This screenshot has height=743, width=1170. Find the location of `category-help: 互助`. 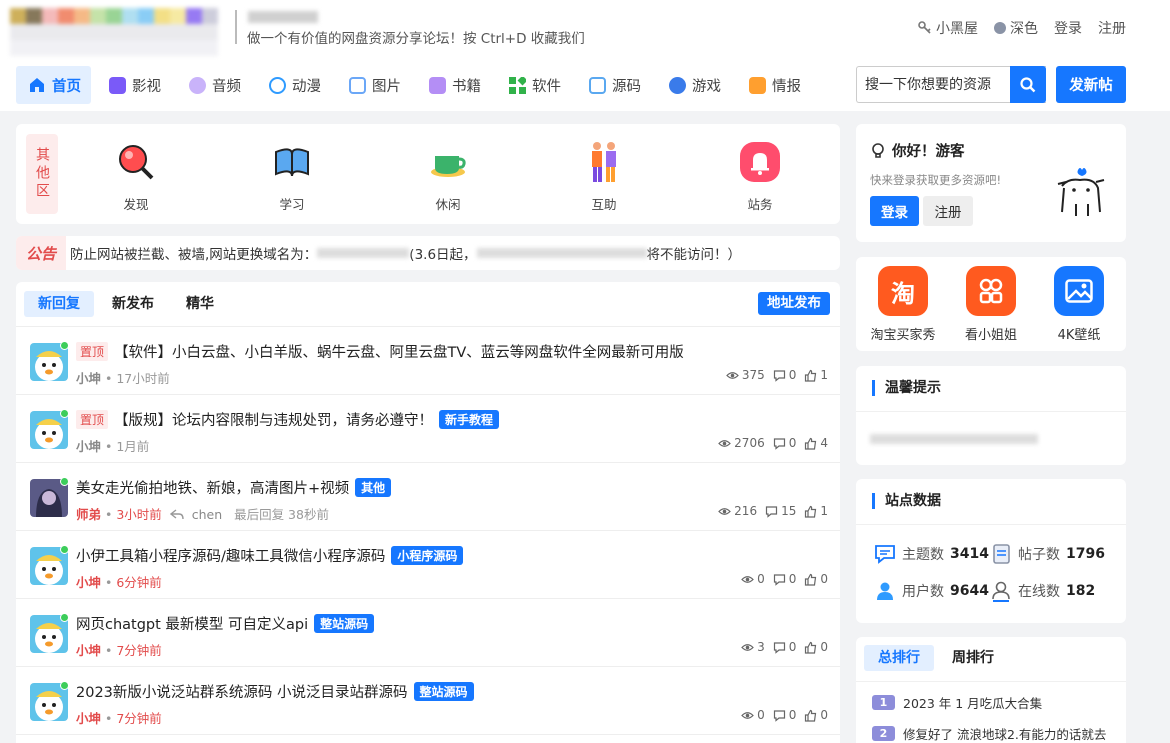

category-help: 互助 is located at coordinates (604, 176).